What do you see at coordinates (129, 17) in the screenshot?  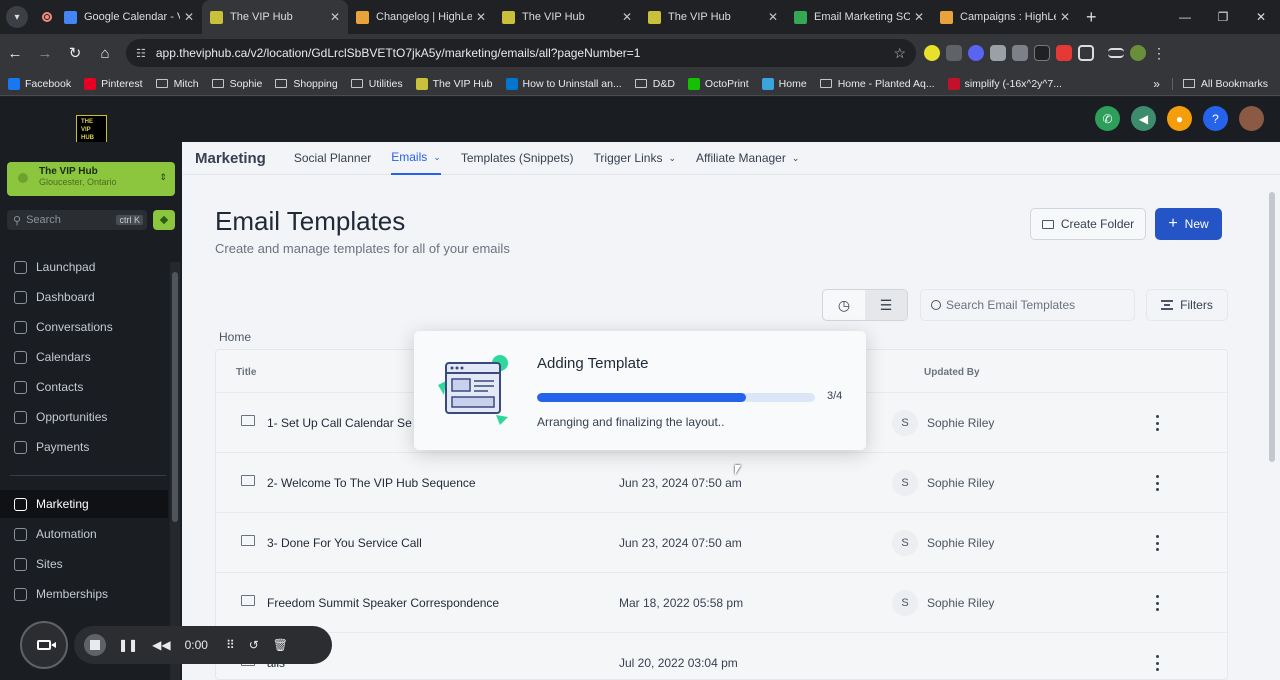 I see `browser-tab: Google Calendar - V ✕` at bounding box center [129, 17].